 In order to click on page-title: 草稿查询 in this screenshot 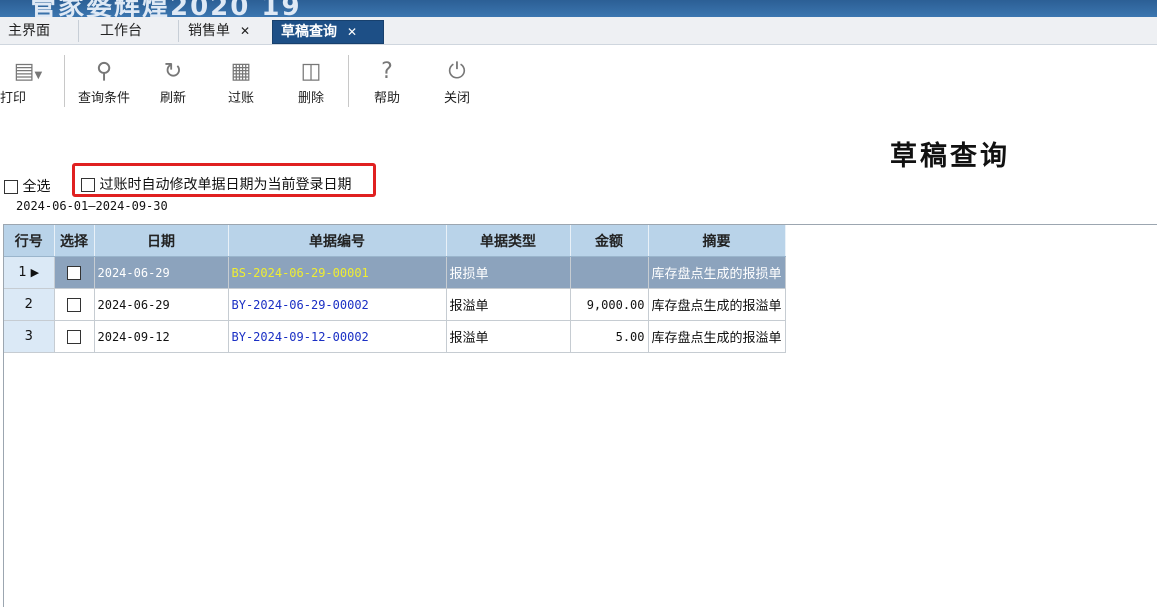, I will do `click(950, 156)`.